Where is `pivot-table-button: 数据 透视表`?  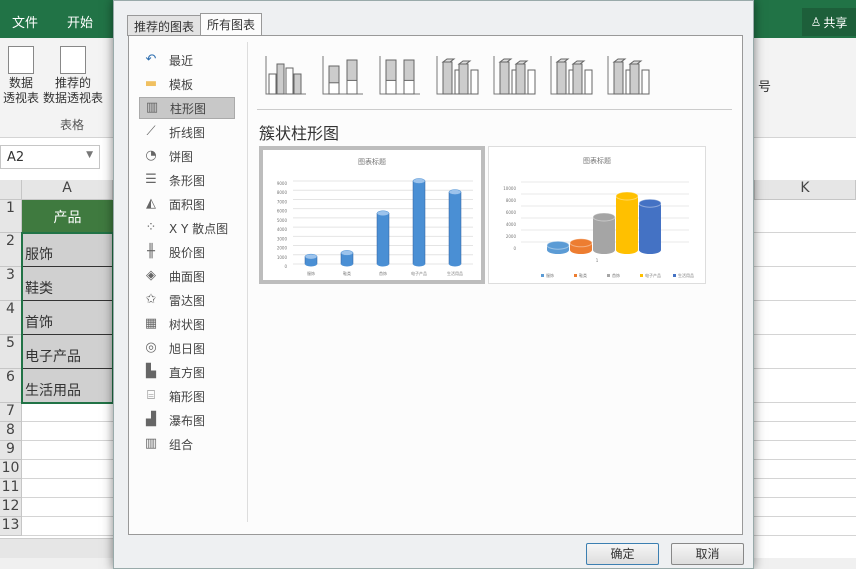
pivot-table-button: 数据 透视表 is located at coordinates (21, 76).